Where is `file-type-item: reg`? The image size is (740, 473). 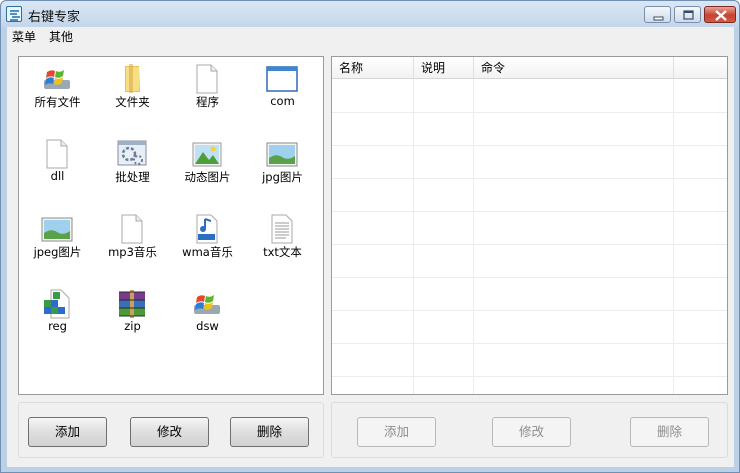
file-type-item: reg is located at coordinates (57, 317).